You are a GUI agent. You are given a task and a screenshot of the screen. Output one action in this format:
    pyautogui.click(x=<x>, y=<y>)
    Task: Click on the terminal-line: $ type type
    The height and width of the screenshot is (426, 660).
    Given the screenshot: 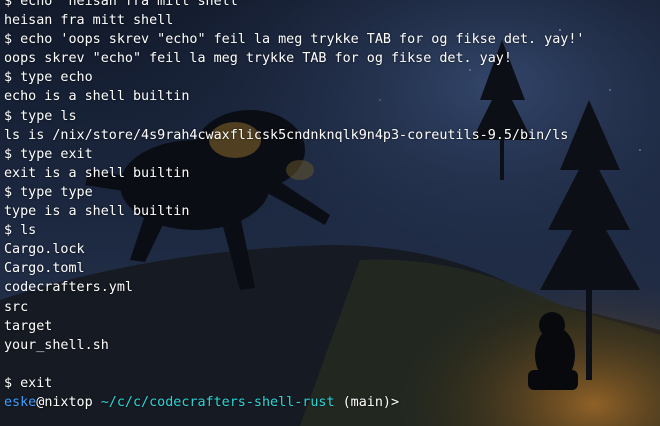 What is the action you would take?
    pyautogui.click(x=48, y=192)
    